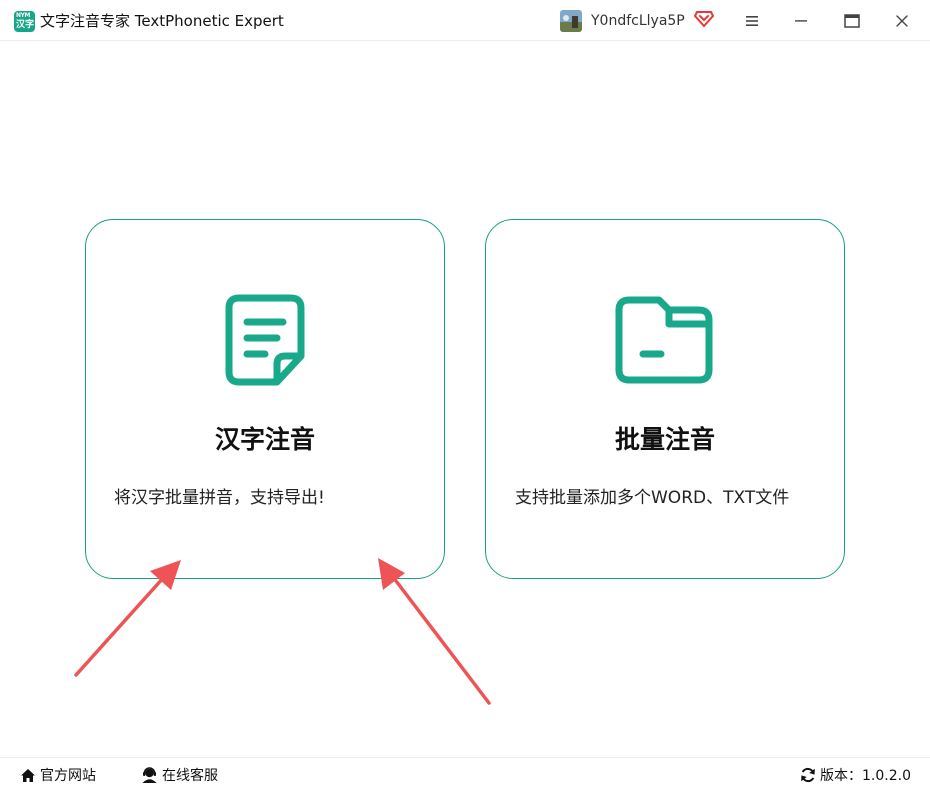 This screenshot has height=790, width=930. I want to click on online-service-label: 在线客服, so click(190, 776).